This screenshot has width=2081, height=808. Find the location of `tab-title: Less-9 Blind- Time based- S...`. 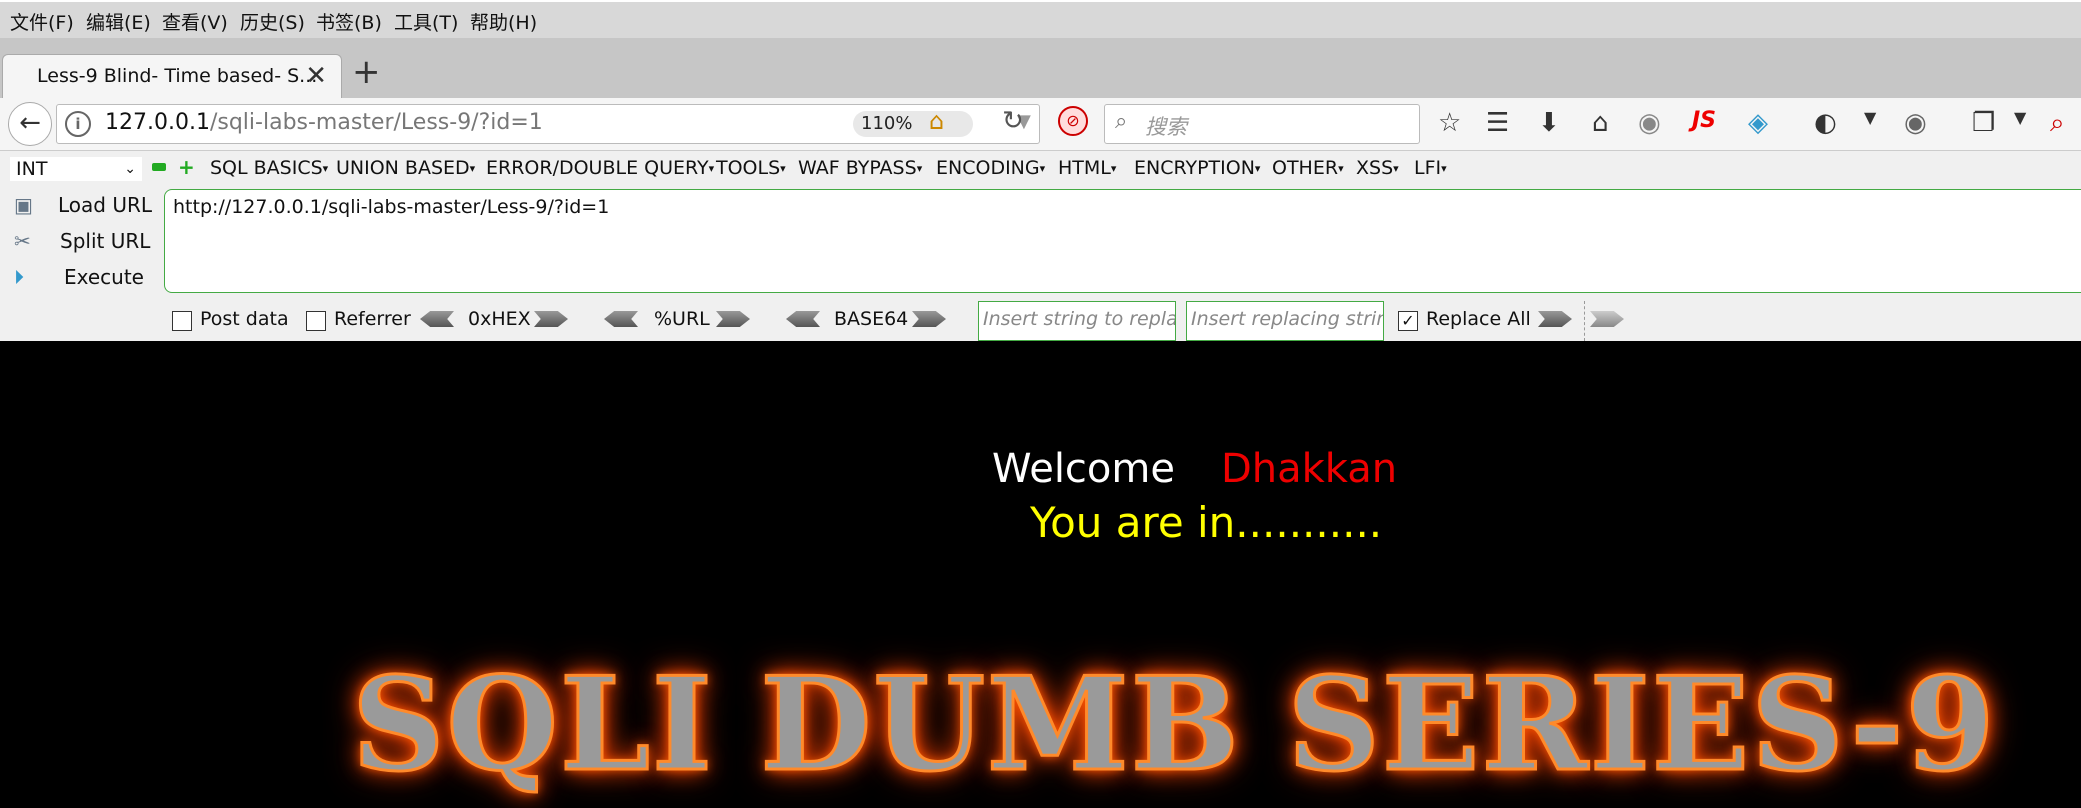

tab-title: Less-9 Blind- Time based- S... is located at coordinates (177, 76).